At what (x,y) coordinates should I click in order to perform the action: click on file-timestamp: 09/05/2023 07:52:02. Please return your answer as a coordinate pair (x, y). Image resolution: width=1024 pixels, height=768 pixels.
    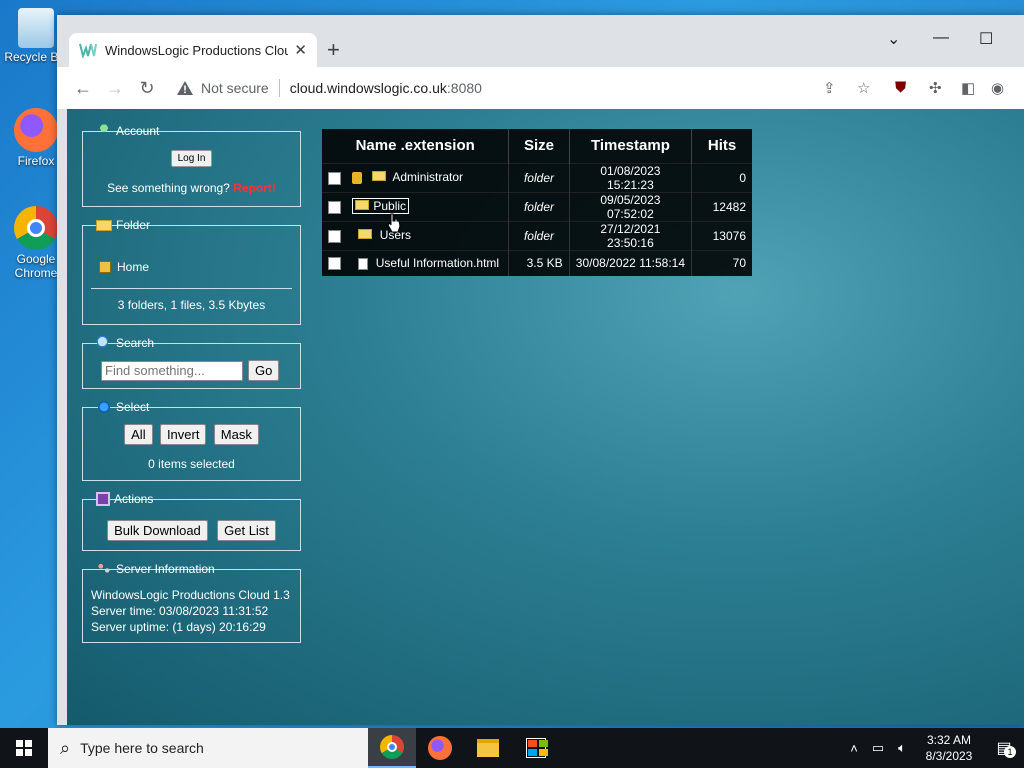
    Looking at the image, I should click on (631, 206).